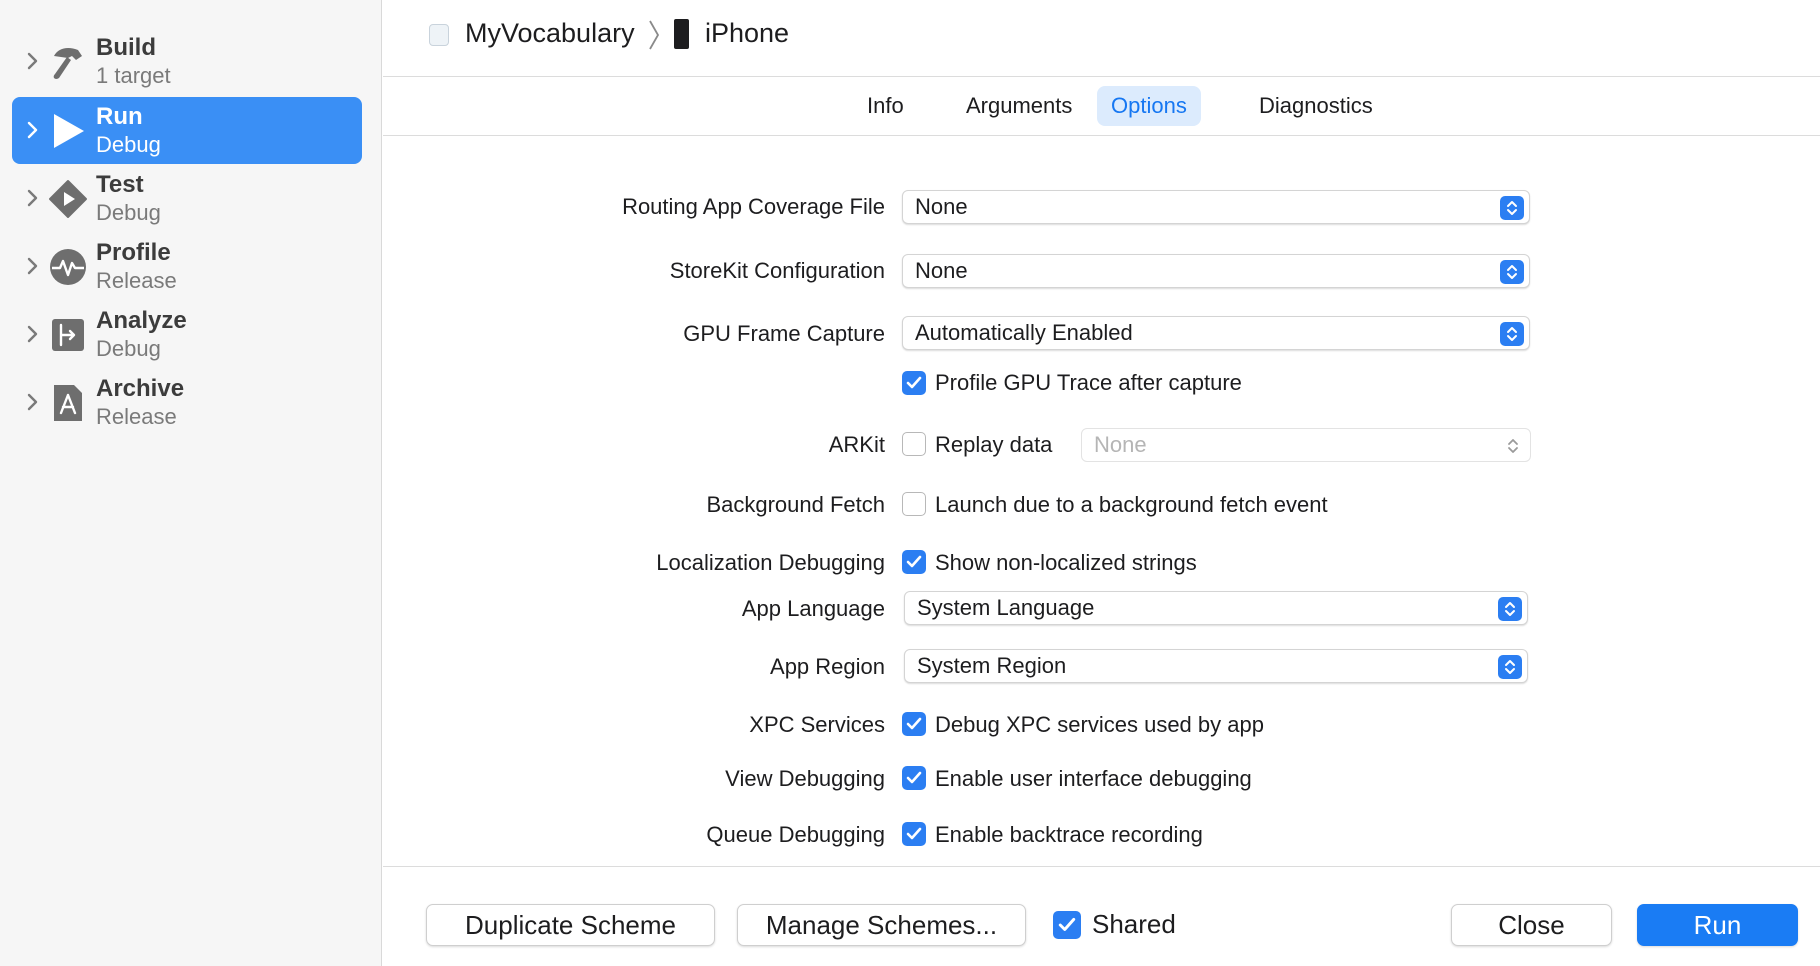 Image resolution: width=1820 pixels, height=966 pixels. Describe the element at coordinates (1131, 504) in the screenshot. I see `background-fetch-check-label: Launch due to a background fetch event` at that location.